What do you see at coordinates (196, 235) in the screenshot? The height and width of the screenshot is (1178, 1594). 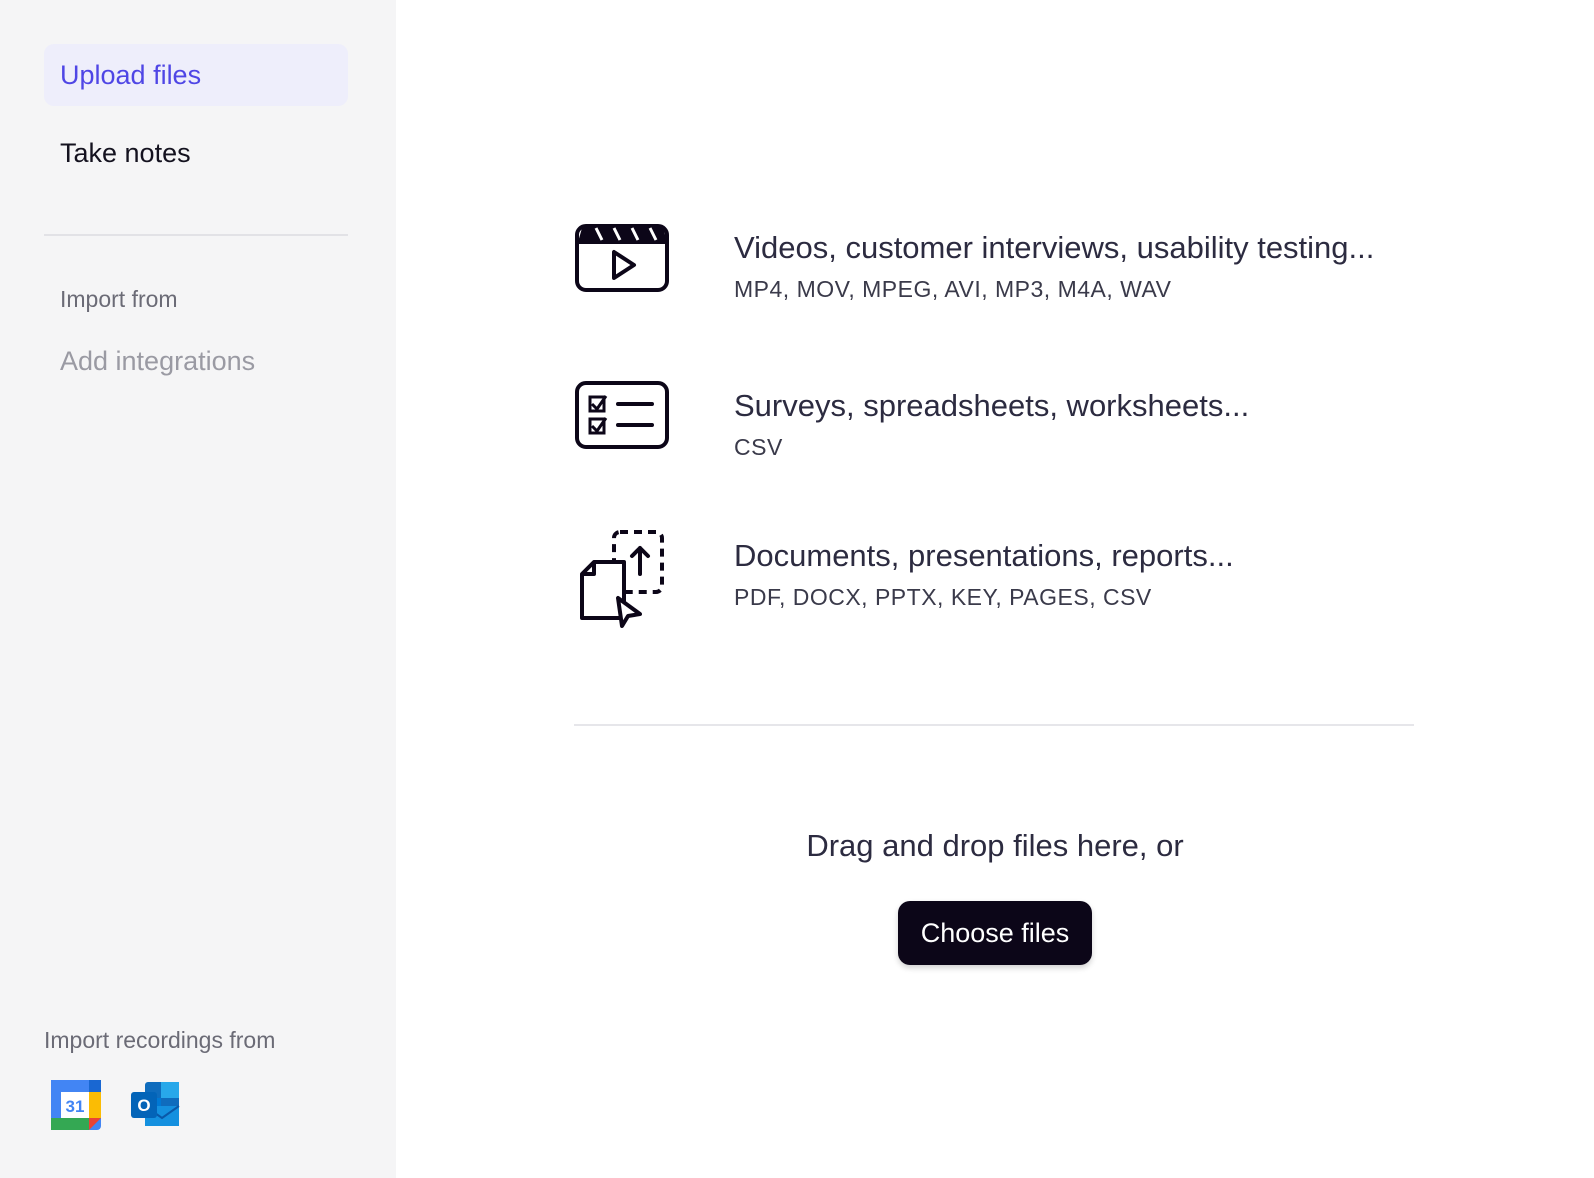 I see `sidebar-divider` at bounding box center [196, 235].